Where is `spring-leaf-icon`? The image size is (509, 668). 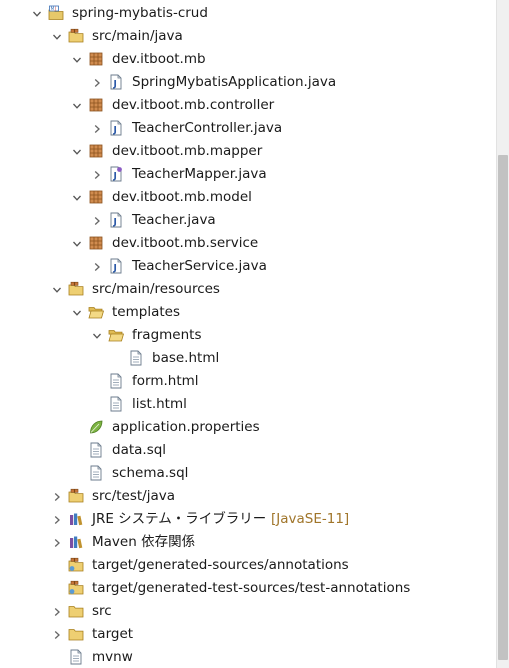 spring-leaf-icon is located at coordinates (96, 427).